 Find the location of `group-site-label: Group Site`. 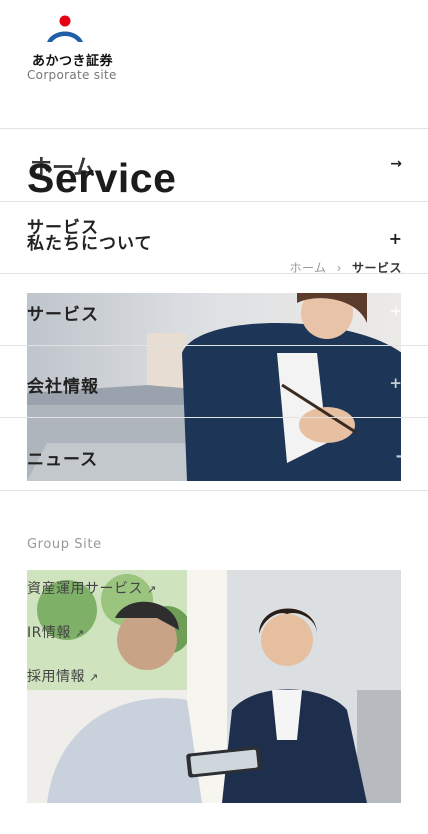

group-site-label: Group Site is located at coordinates (64, 544).